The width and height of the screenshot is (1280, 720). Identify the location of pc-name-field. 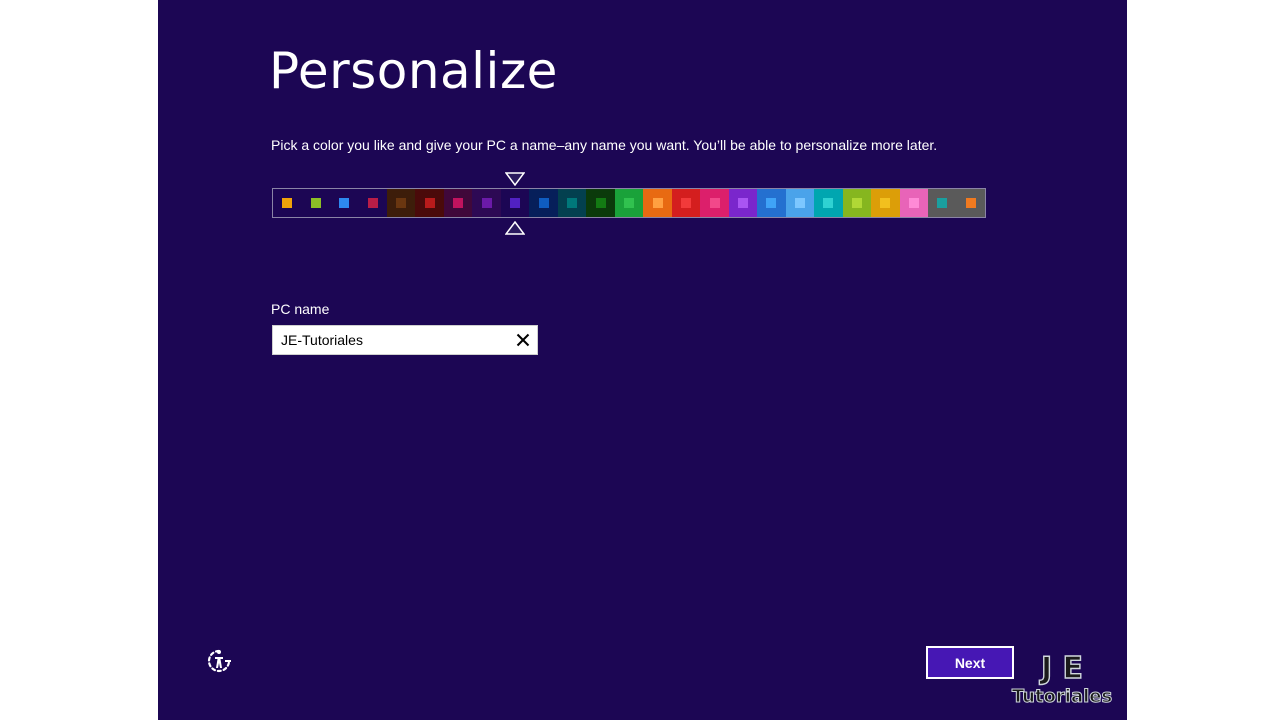
(405, 340).